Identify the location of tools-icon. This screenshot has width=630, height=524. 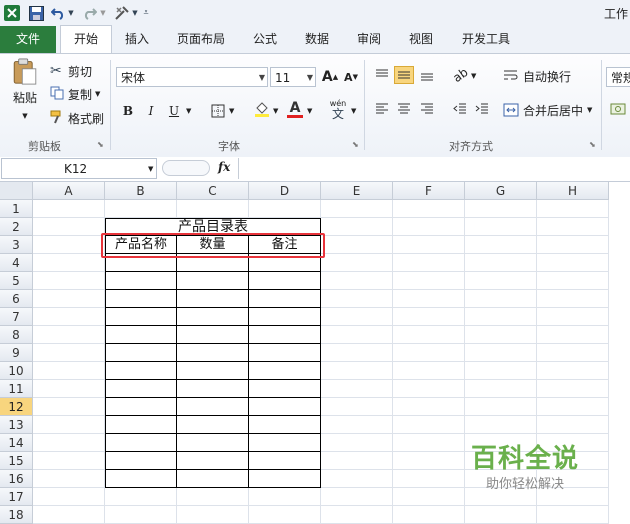
(122, 13).